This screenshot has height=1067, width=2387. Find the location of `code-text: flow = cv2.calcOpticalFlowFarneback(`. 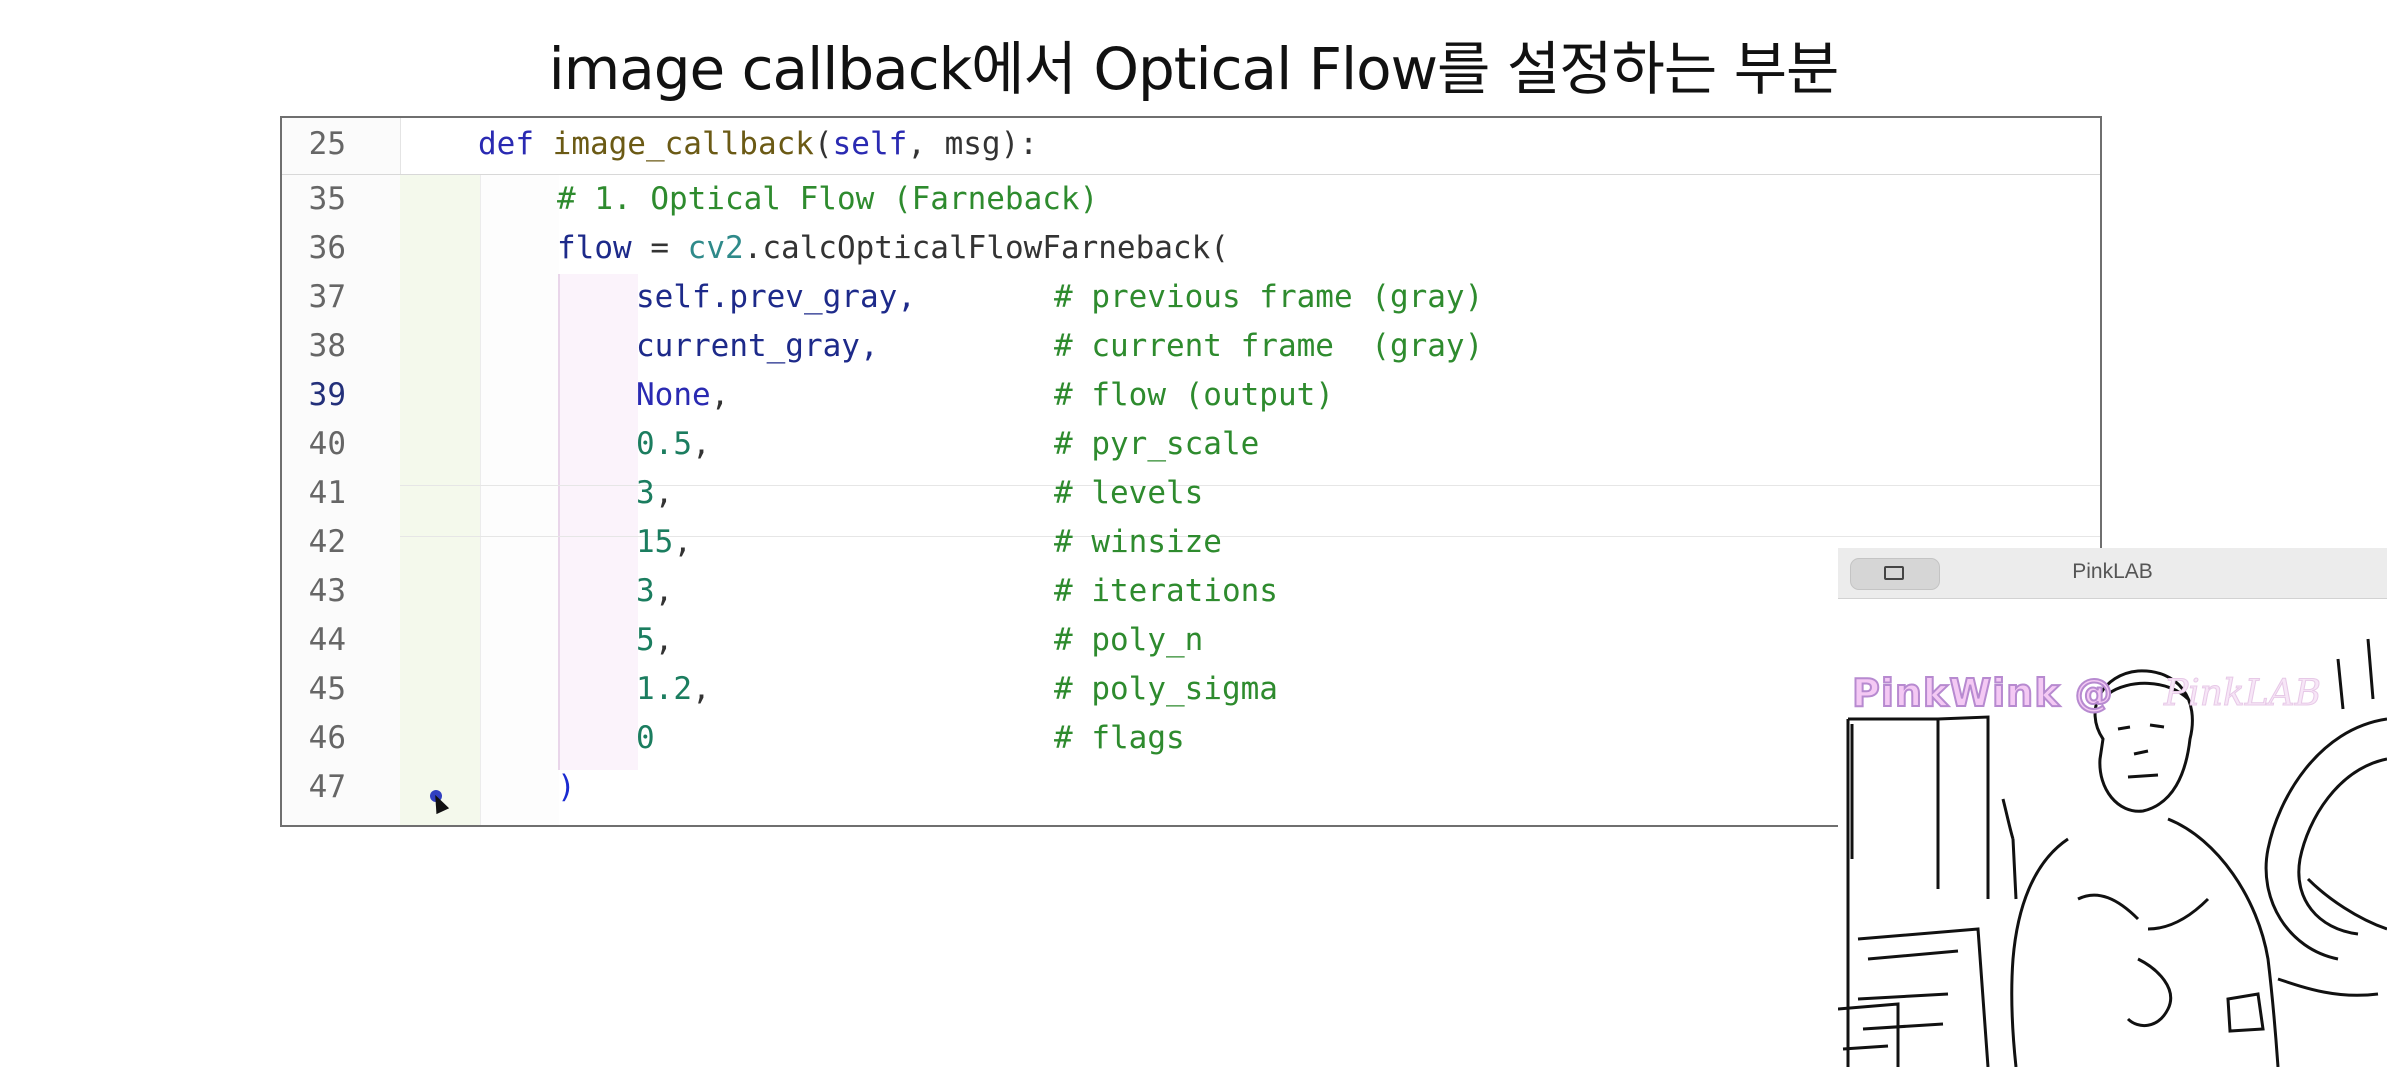

code-text: flow = cv2.calcOpticalFlowFarneback( is located at coordinates (893, 248).